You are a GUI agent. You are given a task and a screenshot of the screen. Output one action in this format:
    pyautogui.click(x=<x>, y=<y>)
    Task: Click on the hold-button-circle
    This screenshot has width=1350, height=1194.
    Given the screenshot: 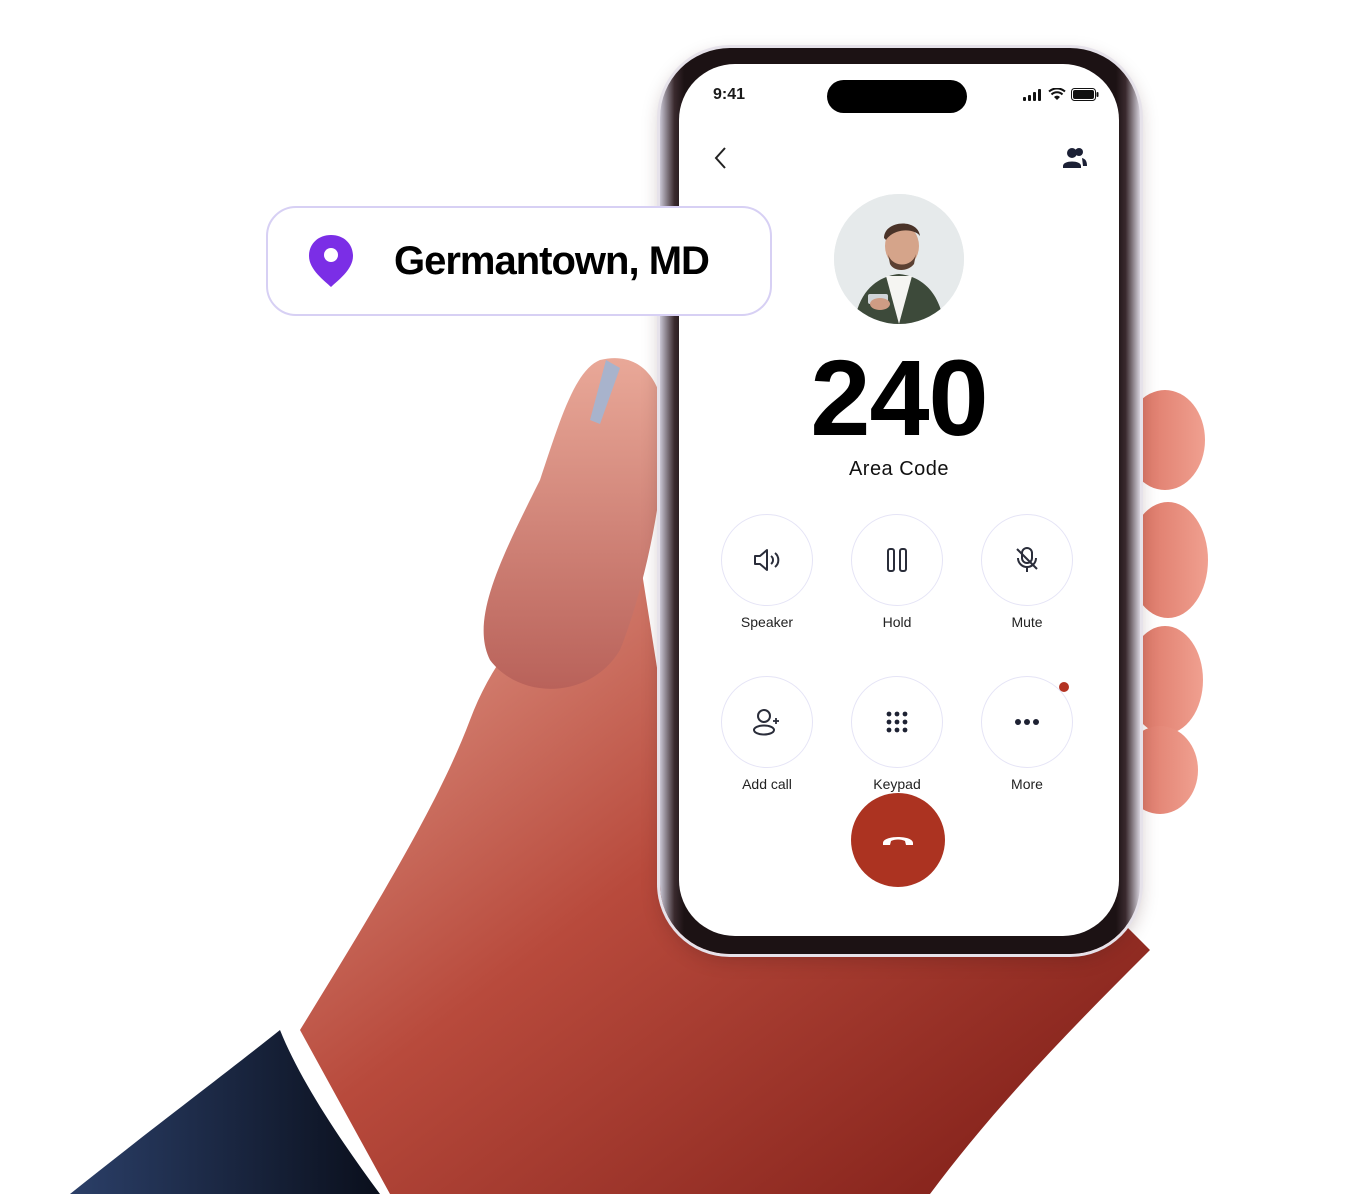 What is the action you would take?
    pyautogui.click(x=897, y=560)
    